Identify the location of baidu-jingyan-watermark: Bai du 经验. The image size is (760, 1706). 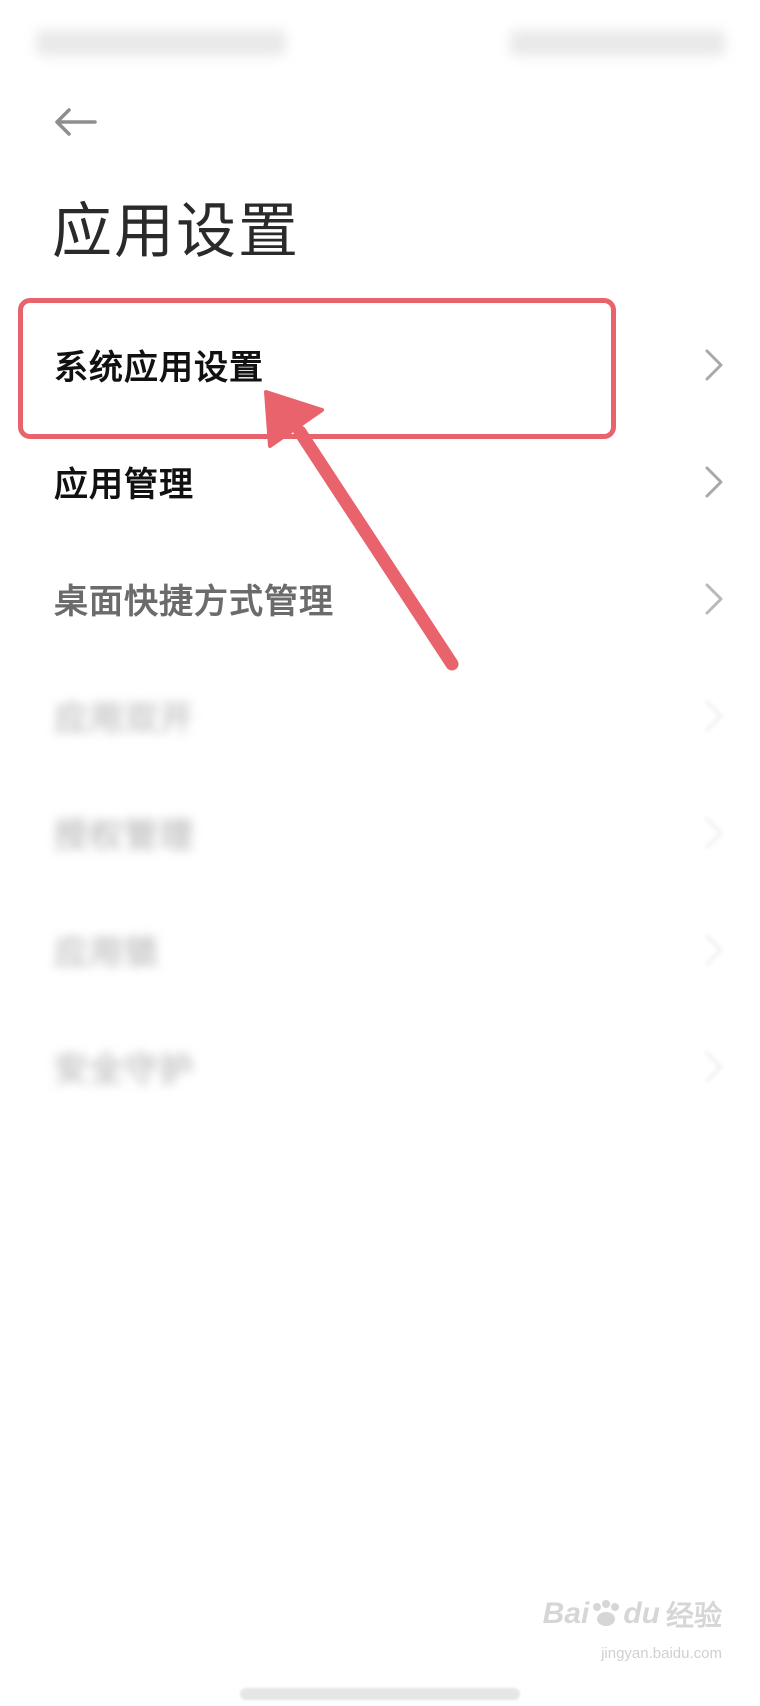
(632, 1614).